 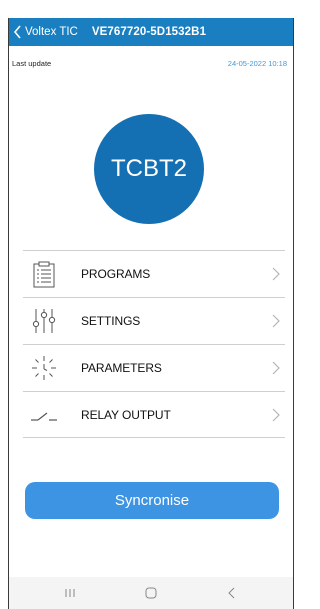 I want to click on menu-item-programs: PROGRAMS, so click(x=154, y=273).